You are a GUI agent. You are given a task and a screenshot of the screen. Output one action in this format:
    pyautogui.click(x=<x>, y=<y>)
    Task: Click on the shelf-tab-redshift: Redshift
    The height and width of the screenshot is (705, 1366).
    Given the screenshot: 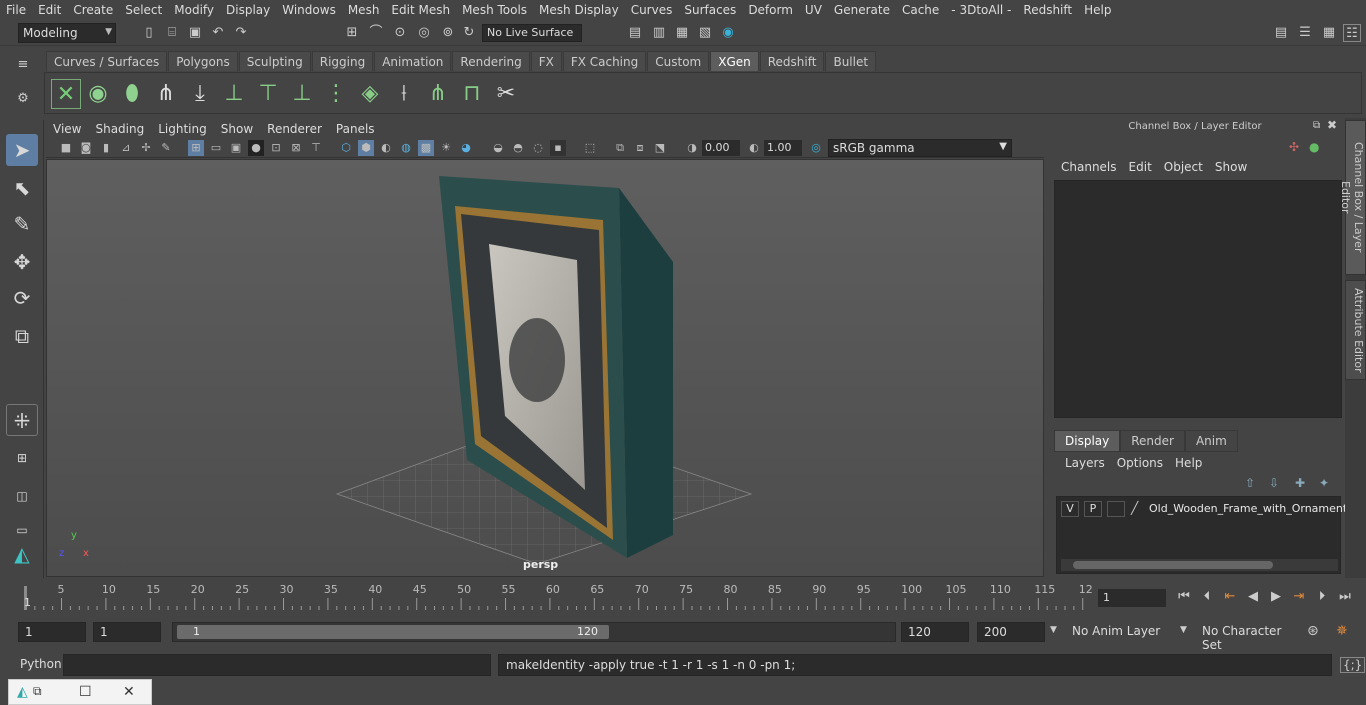 What is the action you would take?
    pyautogui.click(x=792, y=61)
    